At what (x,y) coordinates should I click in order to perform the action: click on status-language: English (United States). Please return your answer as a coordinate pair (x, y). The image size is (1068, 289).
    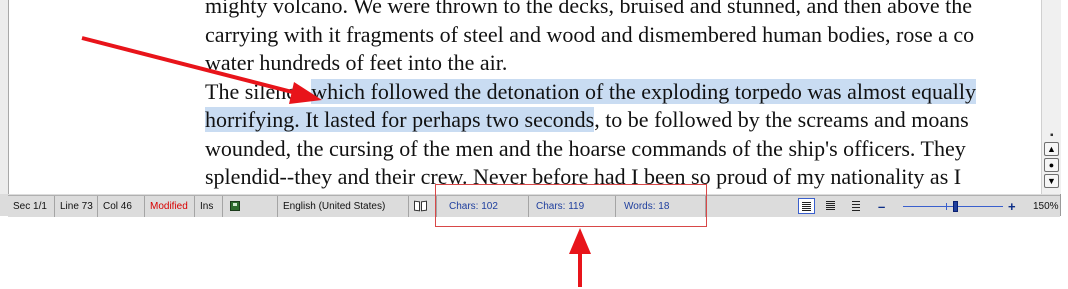
    Looking at the image, I should click on (343, 206).